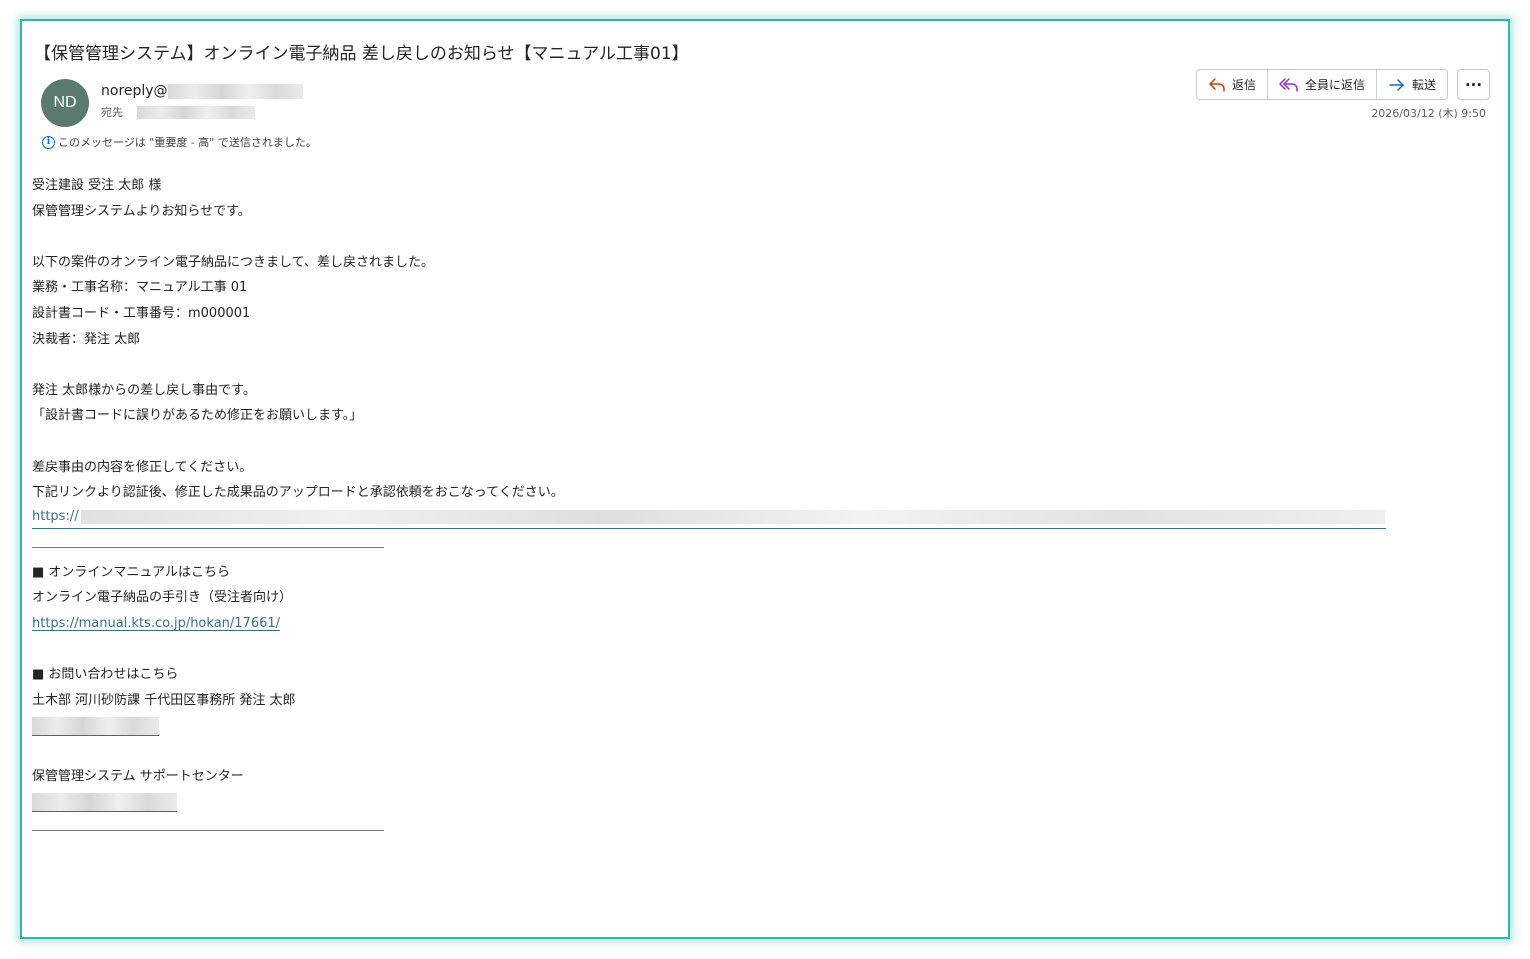 This screenshot has width=1530, height=959. What do you see at coordinates (164, 700) in the screenshot?
I see `contact-name: 土木部 河川砂防課 千代田区事務所 発注 太郎` at bounding box center [164, 700].